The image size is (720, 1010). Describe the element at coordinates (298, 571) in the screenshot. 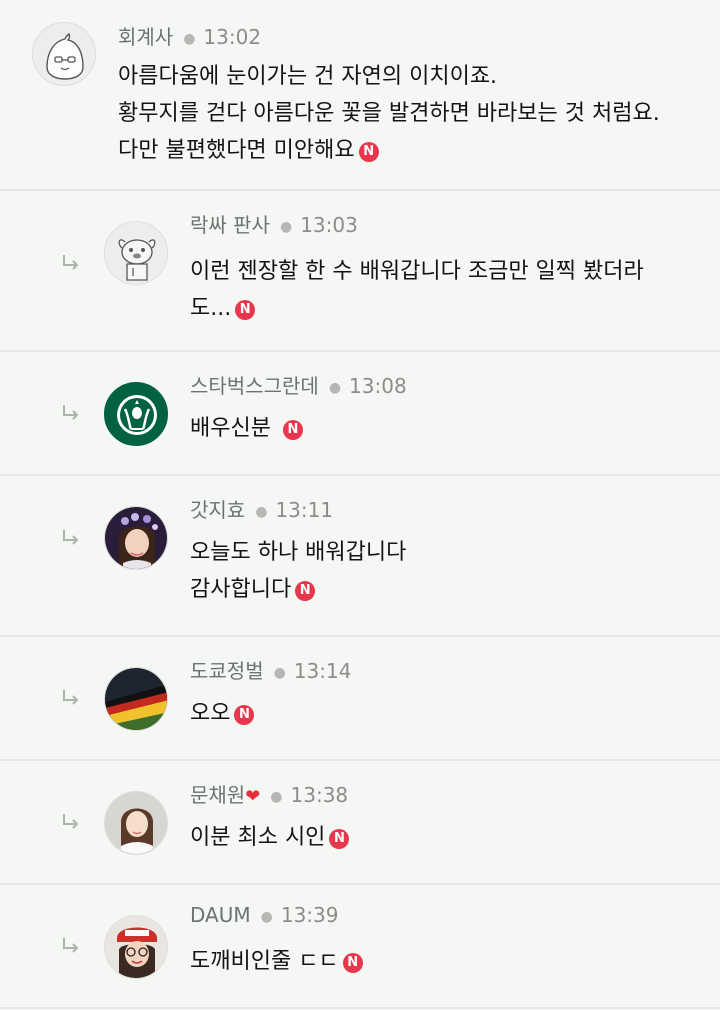

I see `comment-text: 오늘도 하나 배워갑니다 감사합니다 N` at that location.